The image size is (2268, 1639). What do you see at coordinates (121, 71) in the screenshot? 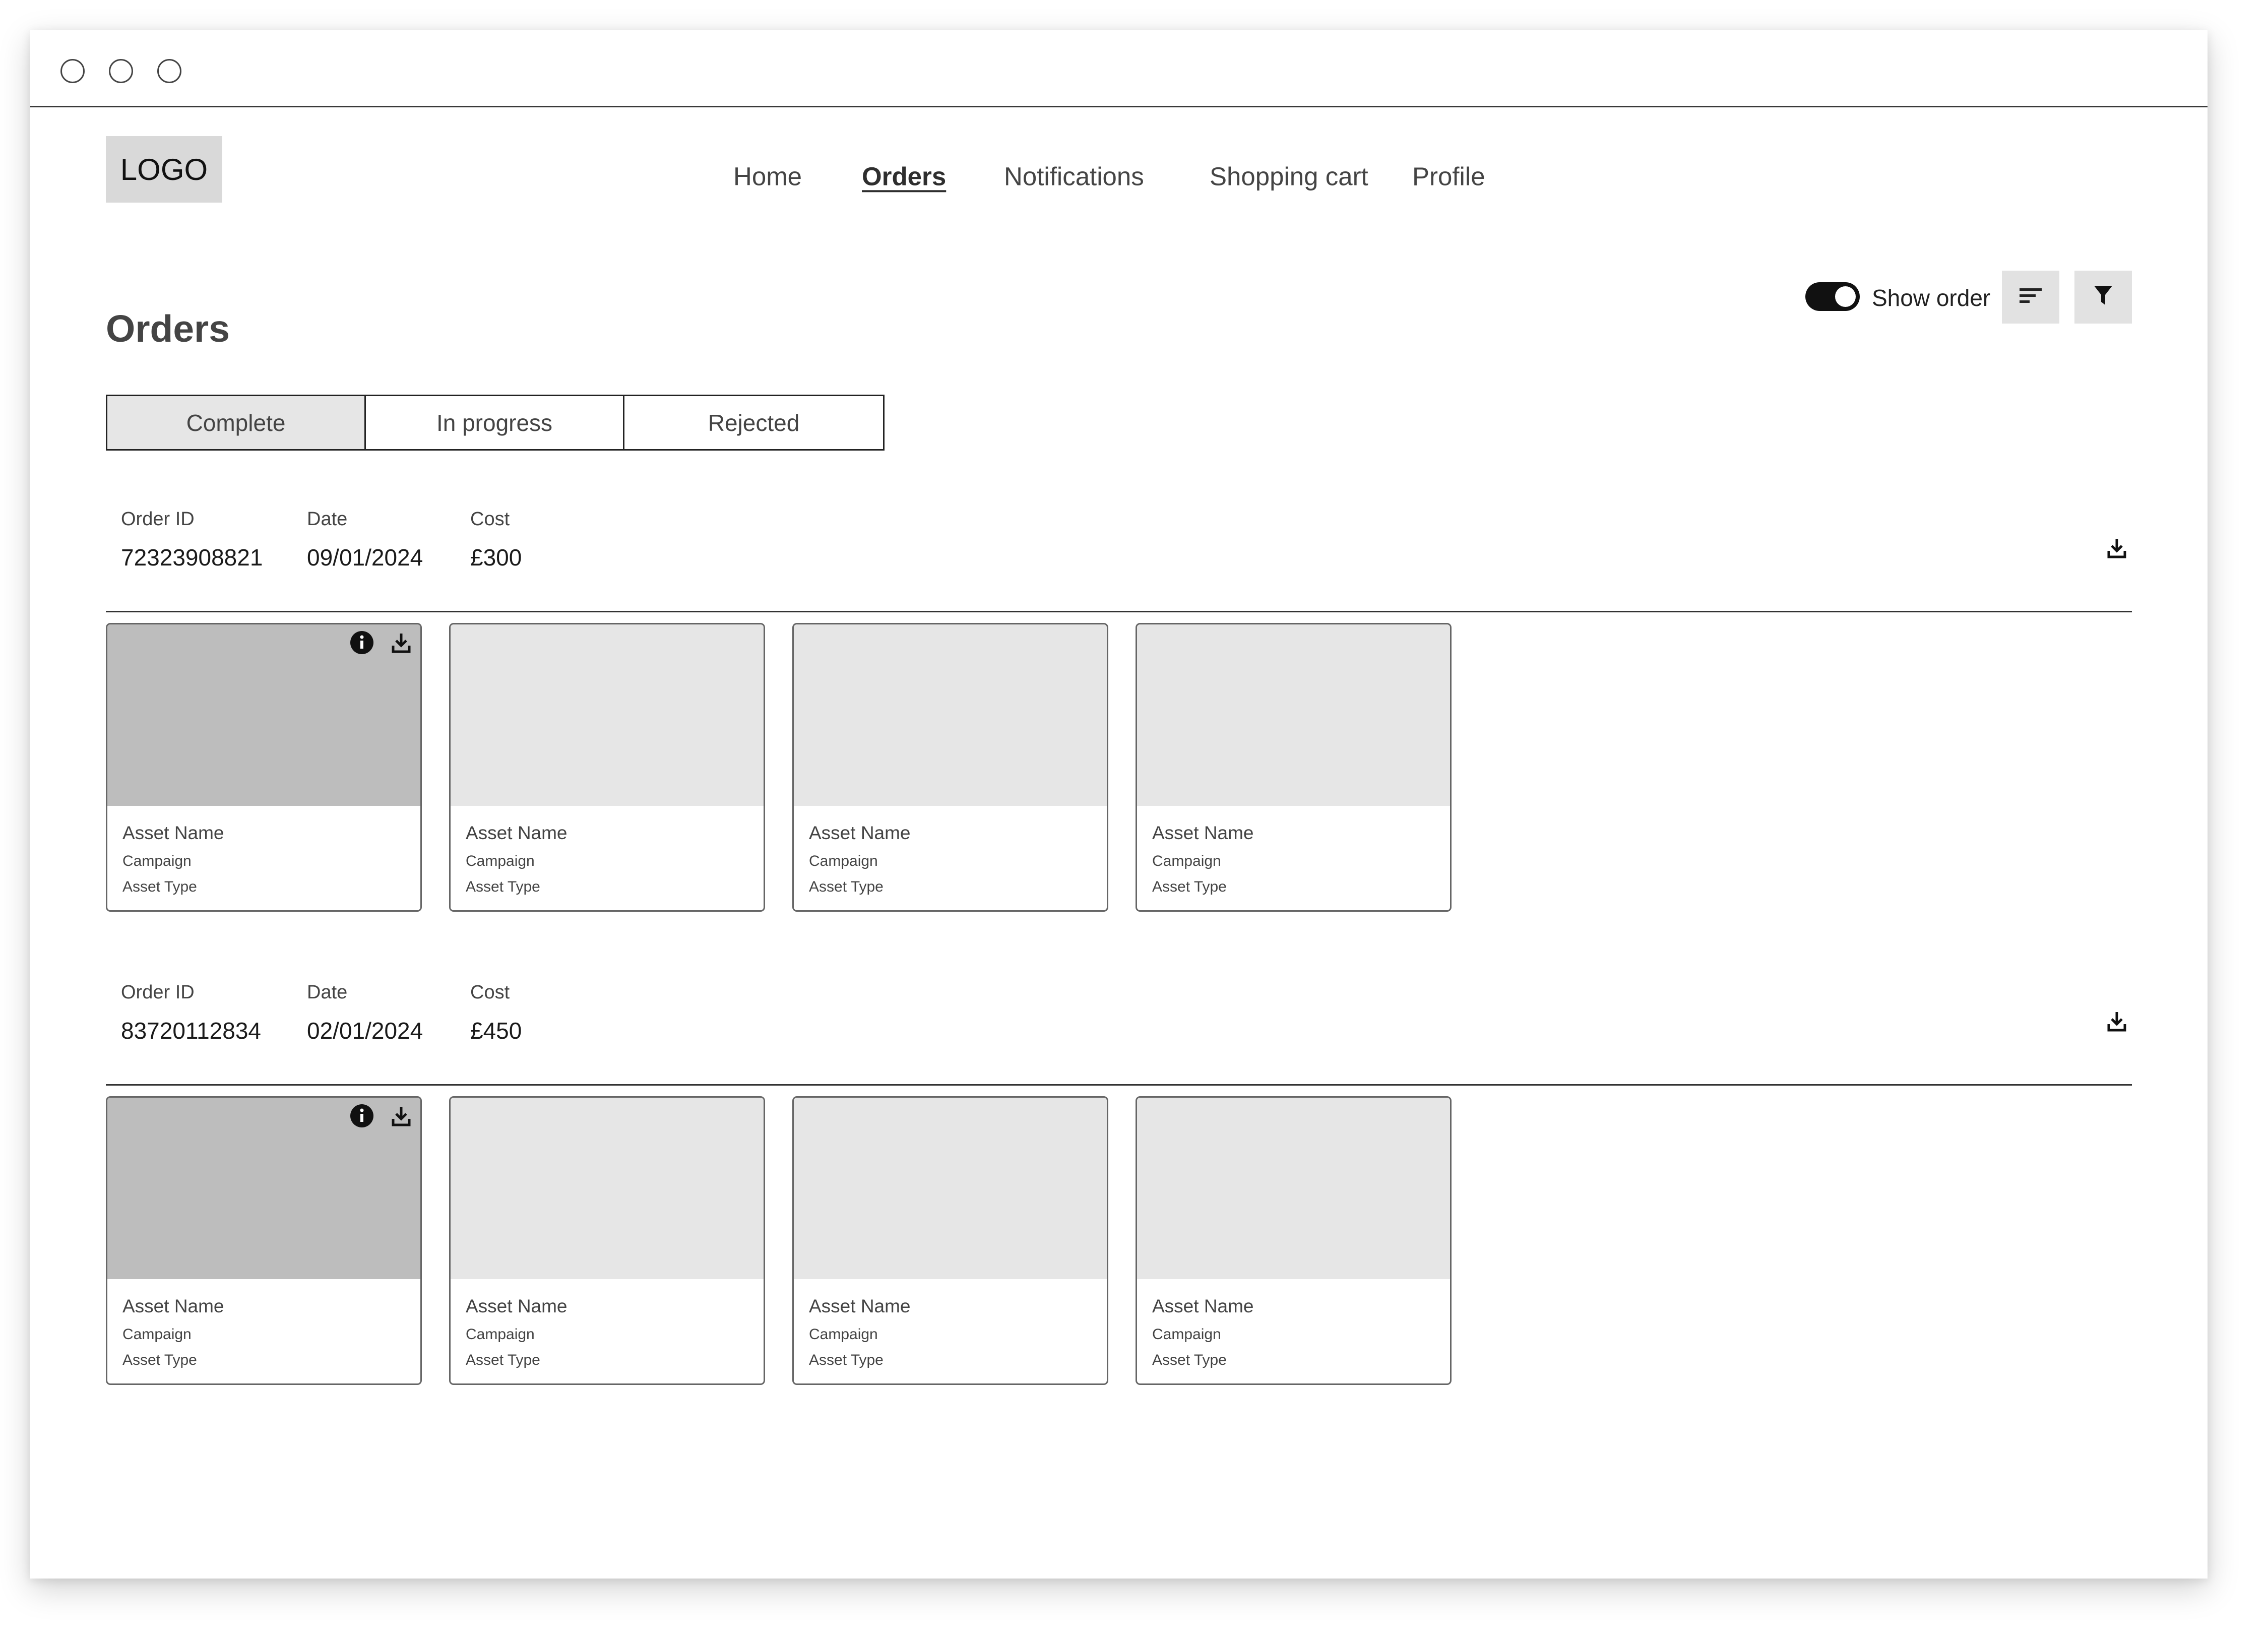
I see `window-minimize-button` at bounding box center [121, 71].